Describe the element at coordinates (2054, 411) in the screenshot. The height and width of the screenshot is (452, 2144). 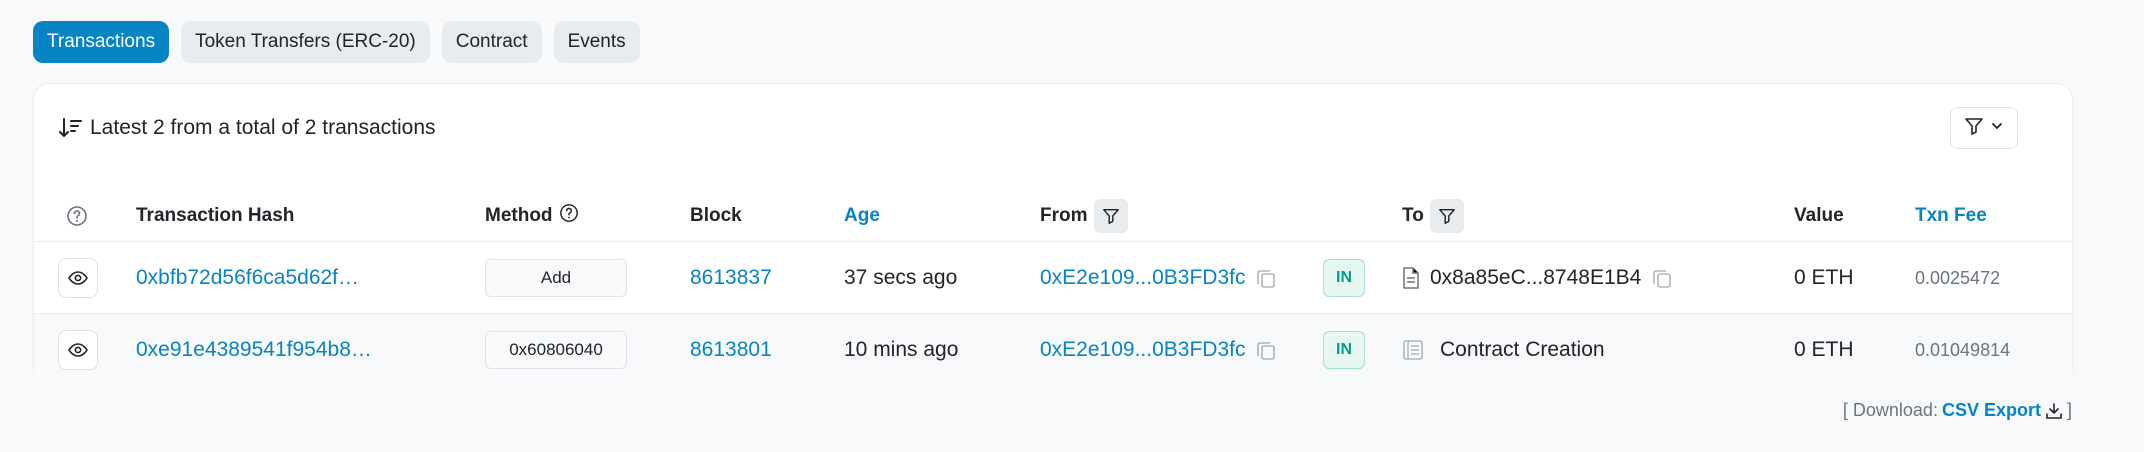
I see `download-icon` at that location.